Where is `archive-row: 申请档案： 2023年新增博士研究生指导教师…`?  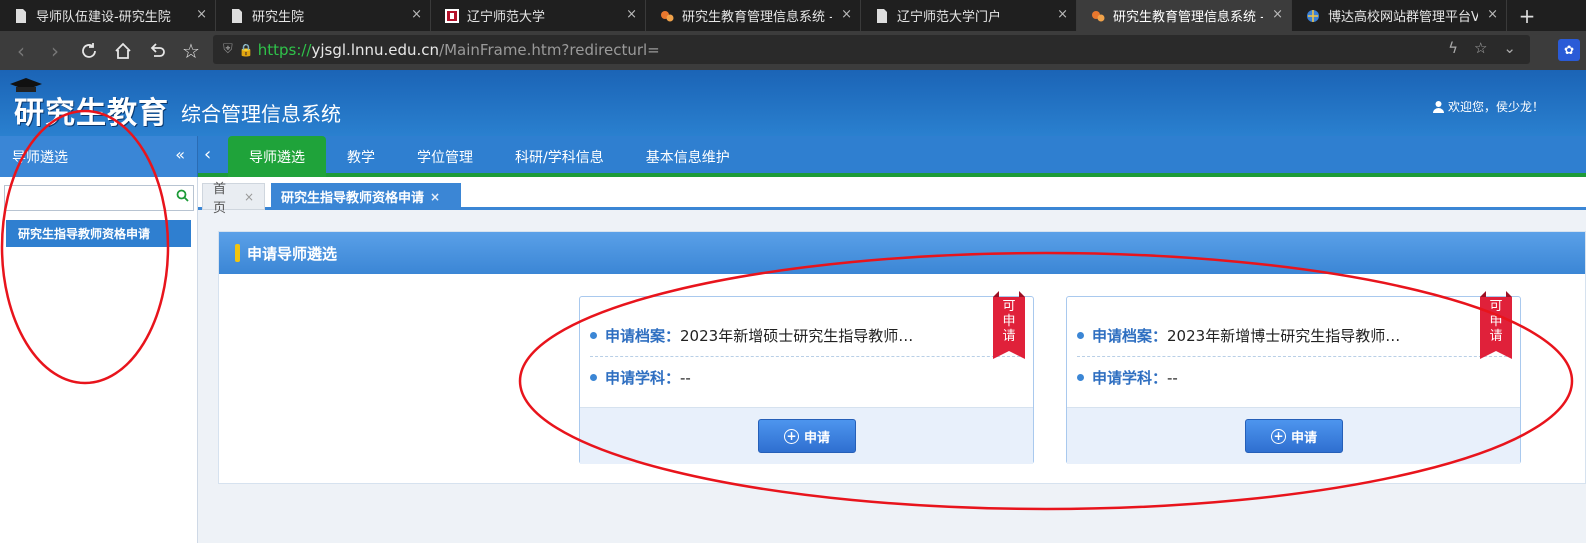
archive-row: 申请档案： 2023年新增博士研究生指导教师… is located at coordinates (1238, 335).